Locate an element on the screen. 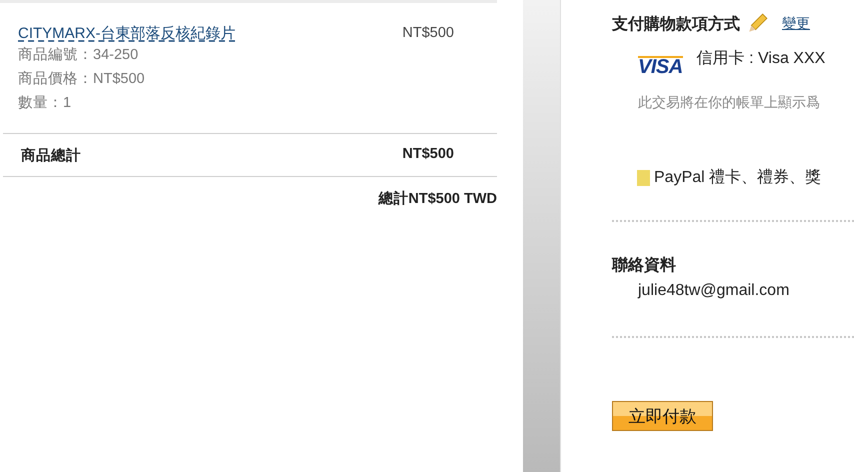 Image resolution: width=854 pixels, height=472 pixels. order-total: 總計NT$500 TWD is located at coordinates (437, 199).